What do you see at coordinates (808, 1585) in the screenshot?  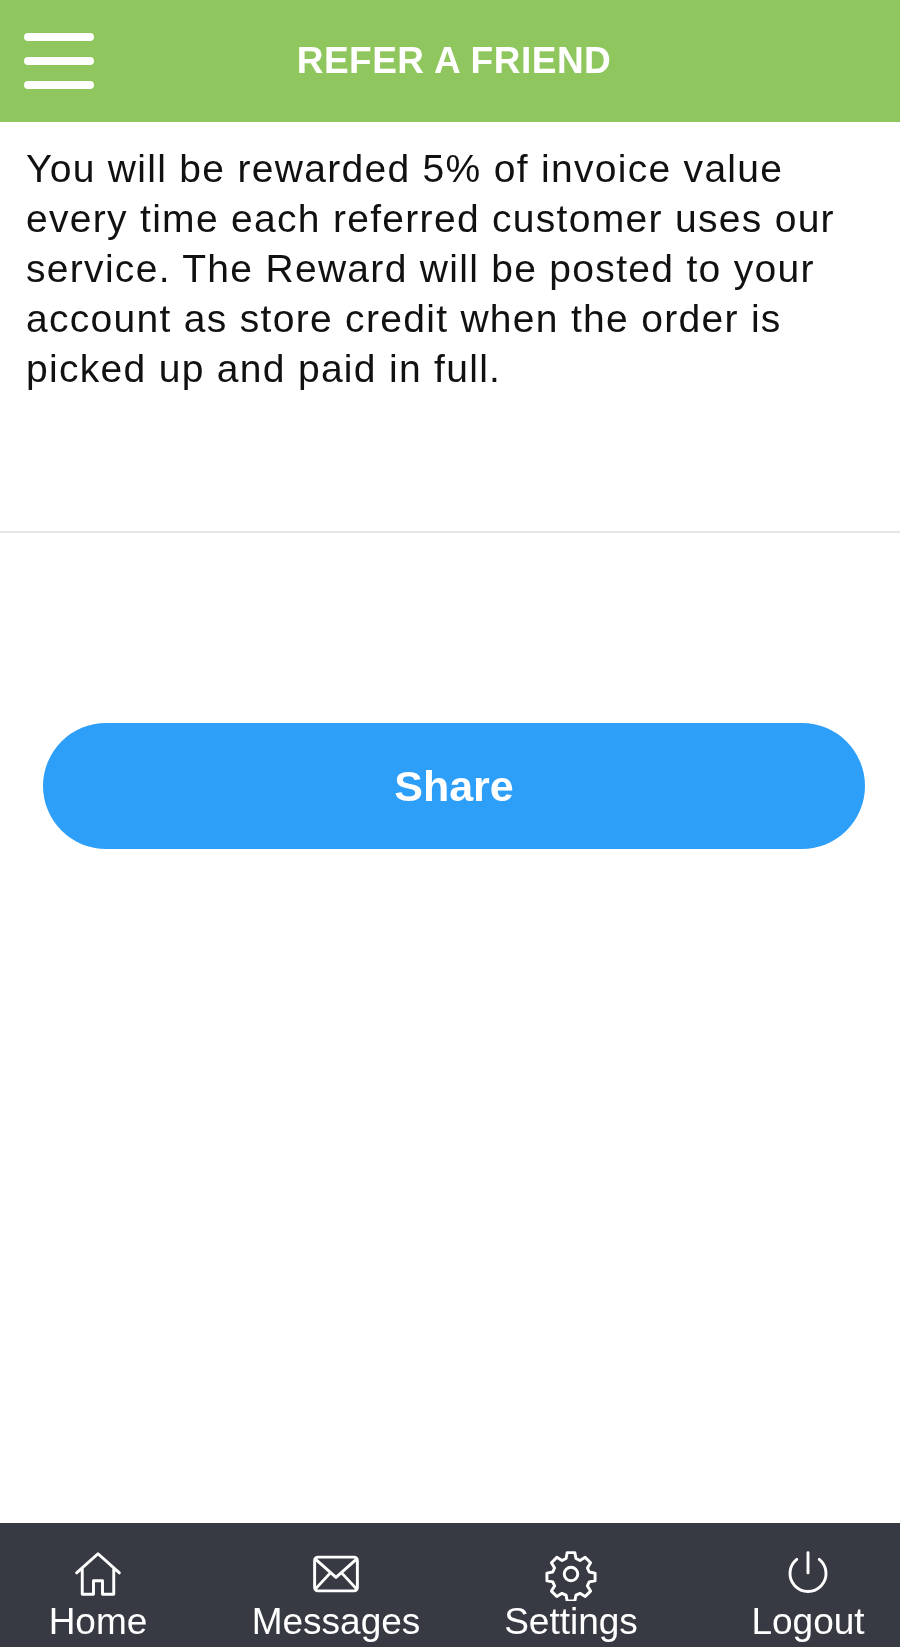 I see `tab-bar-item: Logout` at bounding box center [808, 1585].